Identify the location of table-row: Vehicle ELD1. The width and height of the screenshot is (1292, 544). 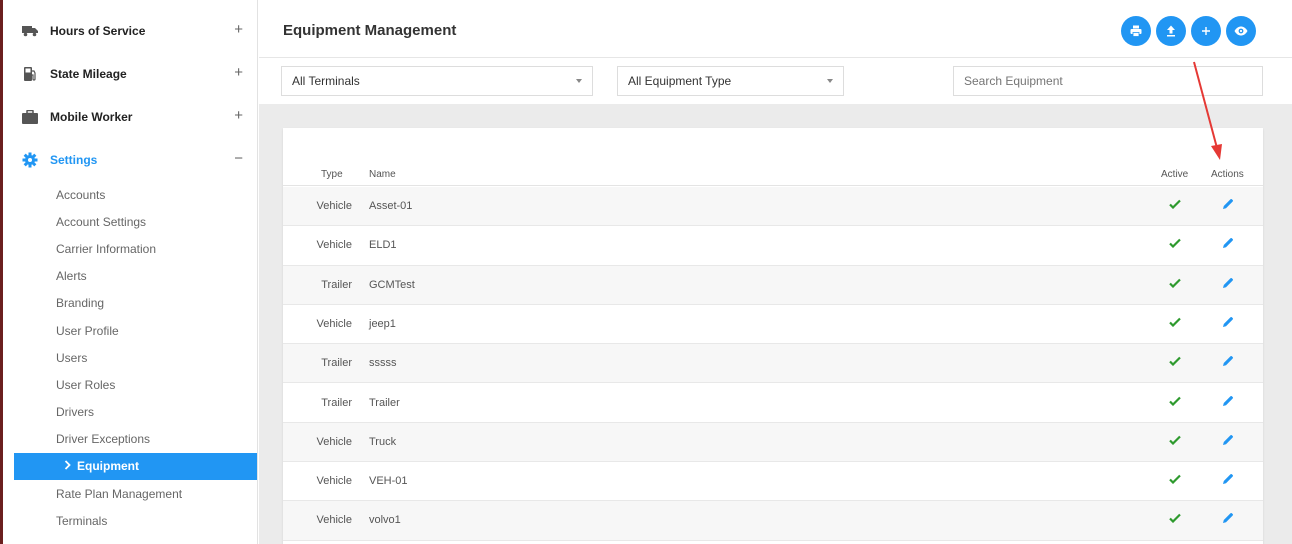
(773, 246).